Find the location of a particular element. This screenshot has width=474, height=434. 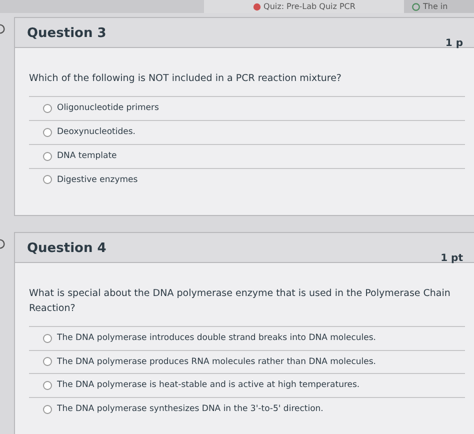

answer-label: The DNA polymerase synthesizes DNA in the 3'-to-5' direction. is located at coordinates (190, 409).